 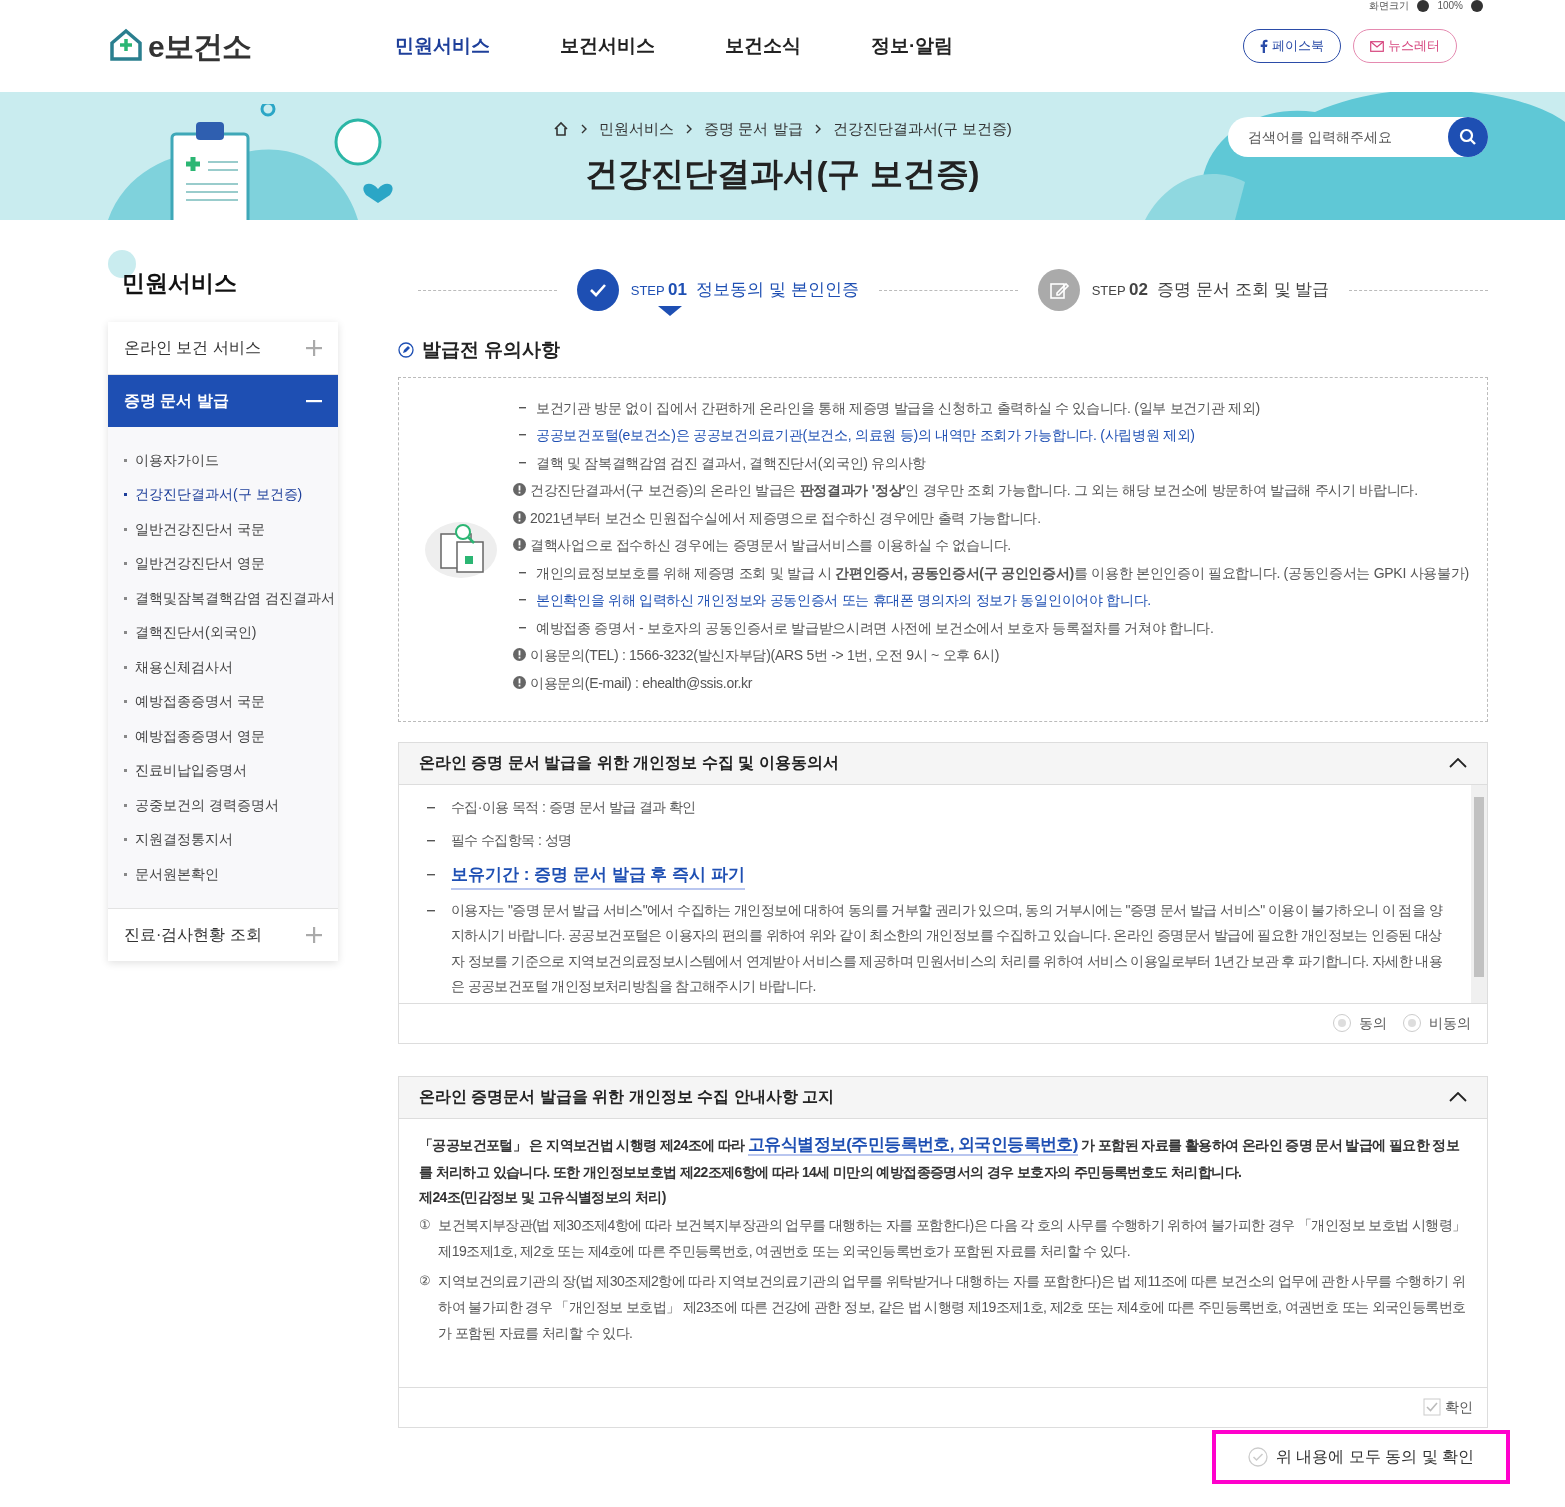 What do you see at coordinates (200, 46) in the screenshot?
I see `logo-text: e보건소` at bounding box center [200, 46].